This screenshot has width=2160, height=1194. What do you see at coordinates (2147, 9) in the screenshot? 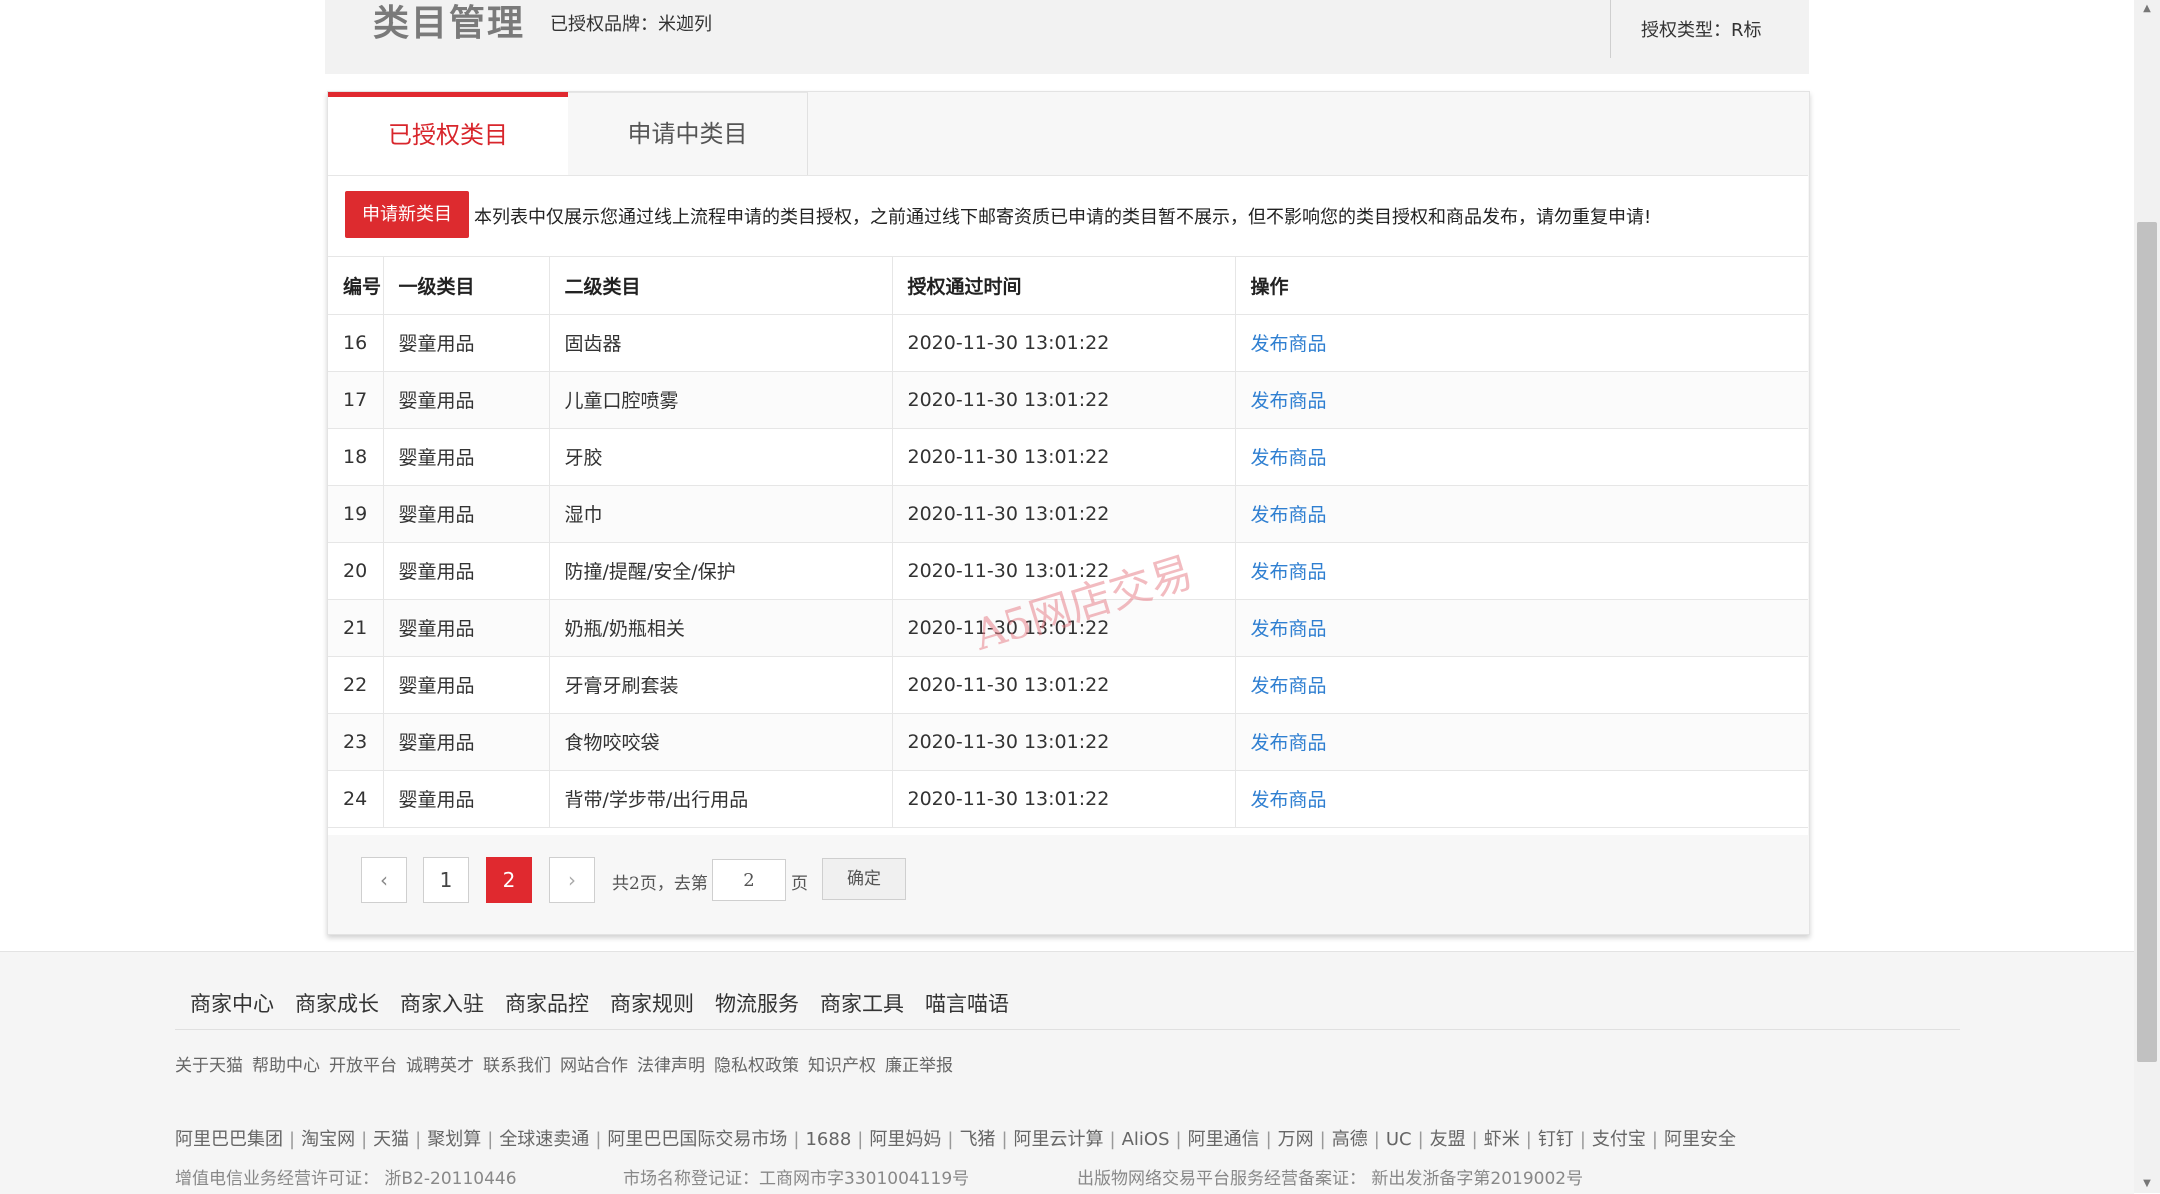
I see `scroll-up-icon: ▲` at bounding box center [2147, 9].